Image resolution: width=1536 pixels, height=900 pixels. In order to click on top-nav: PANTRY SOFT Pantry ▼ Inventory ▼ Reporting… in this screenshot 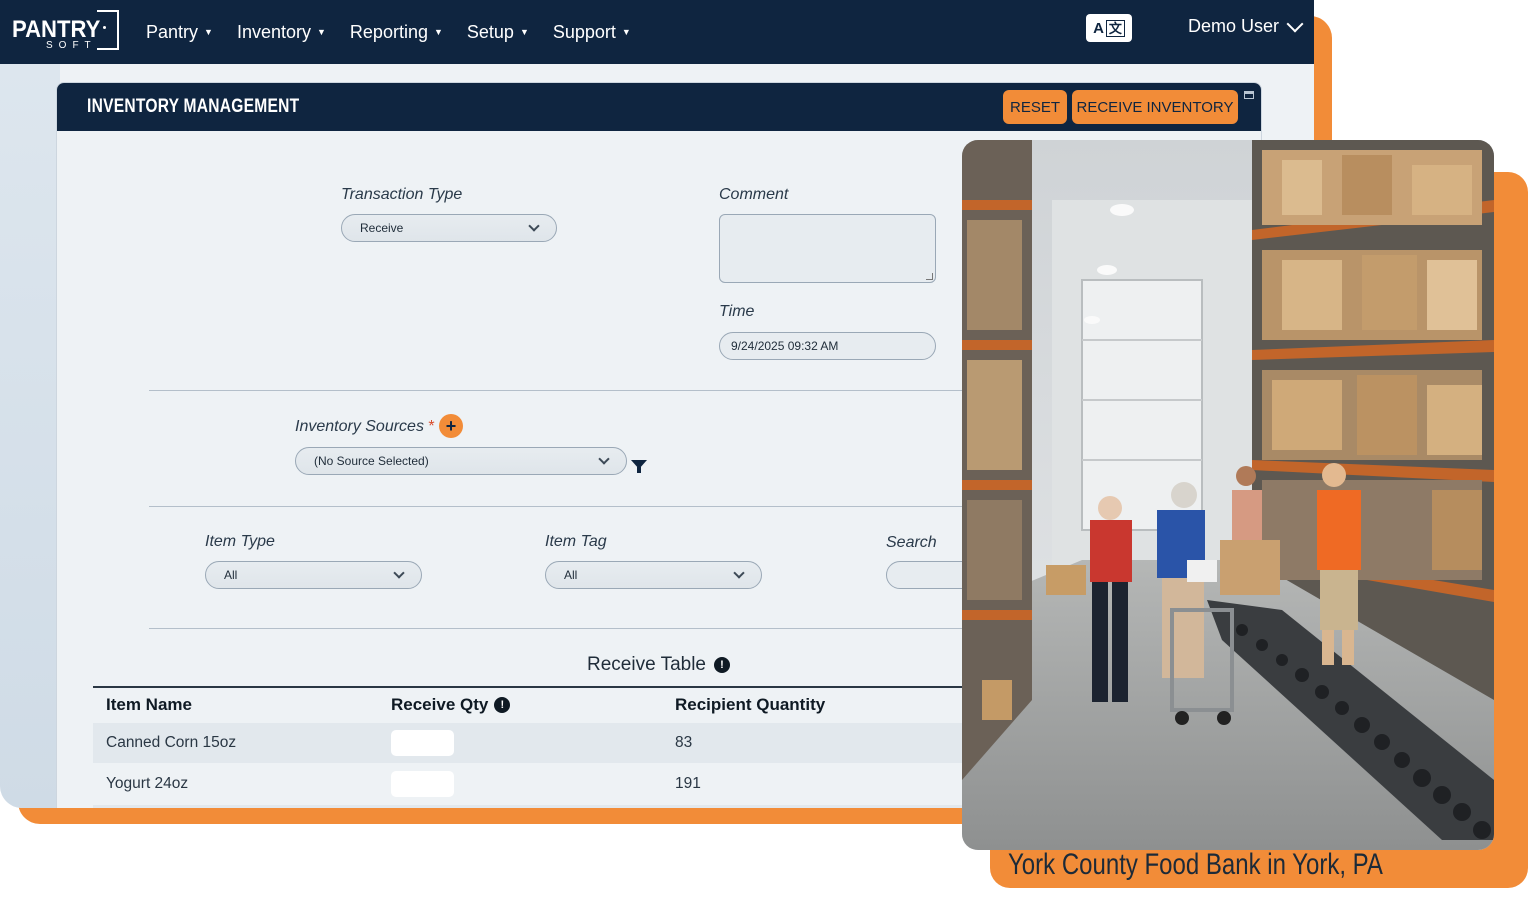, I will do `click(657, 32)`.